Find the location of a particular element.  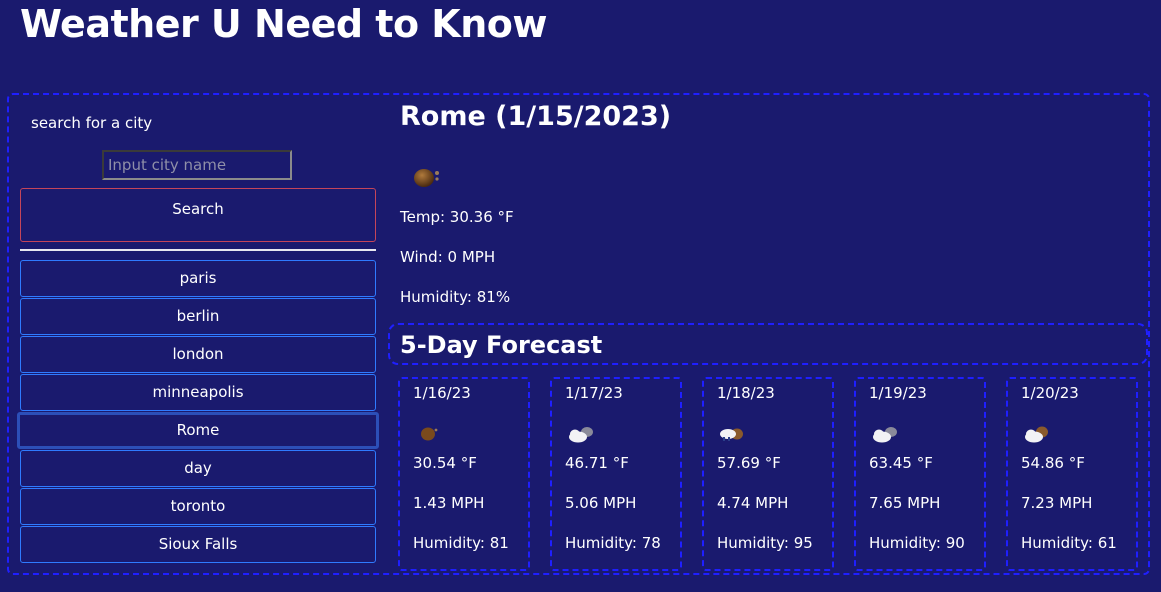

app-title: Weather U Need to Know is located at coordinates (284, 24).